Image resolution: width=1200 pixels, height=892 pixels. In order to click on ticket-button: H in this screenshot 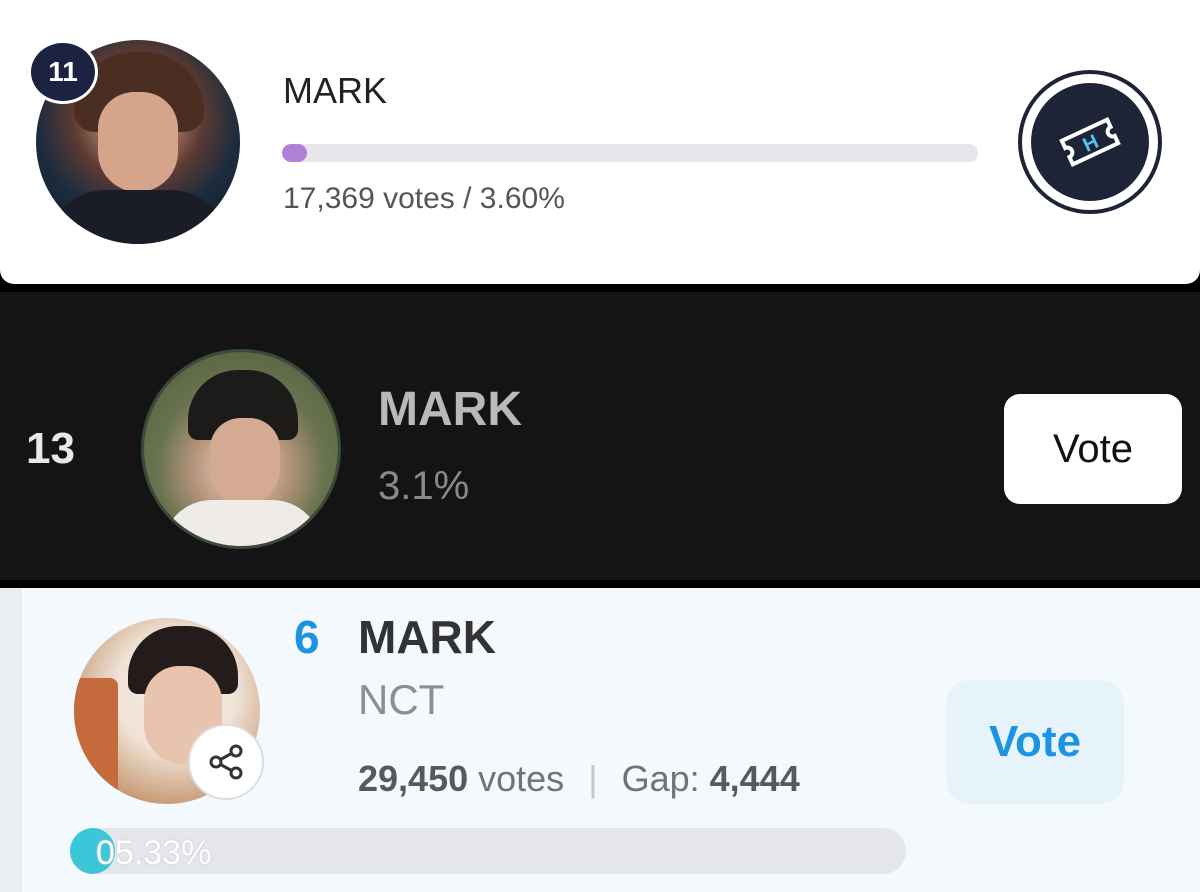, I will do `click(1090, 142)`.